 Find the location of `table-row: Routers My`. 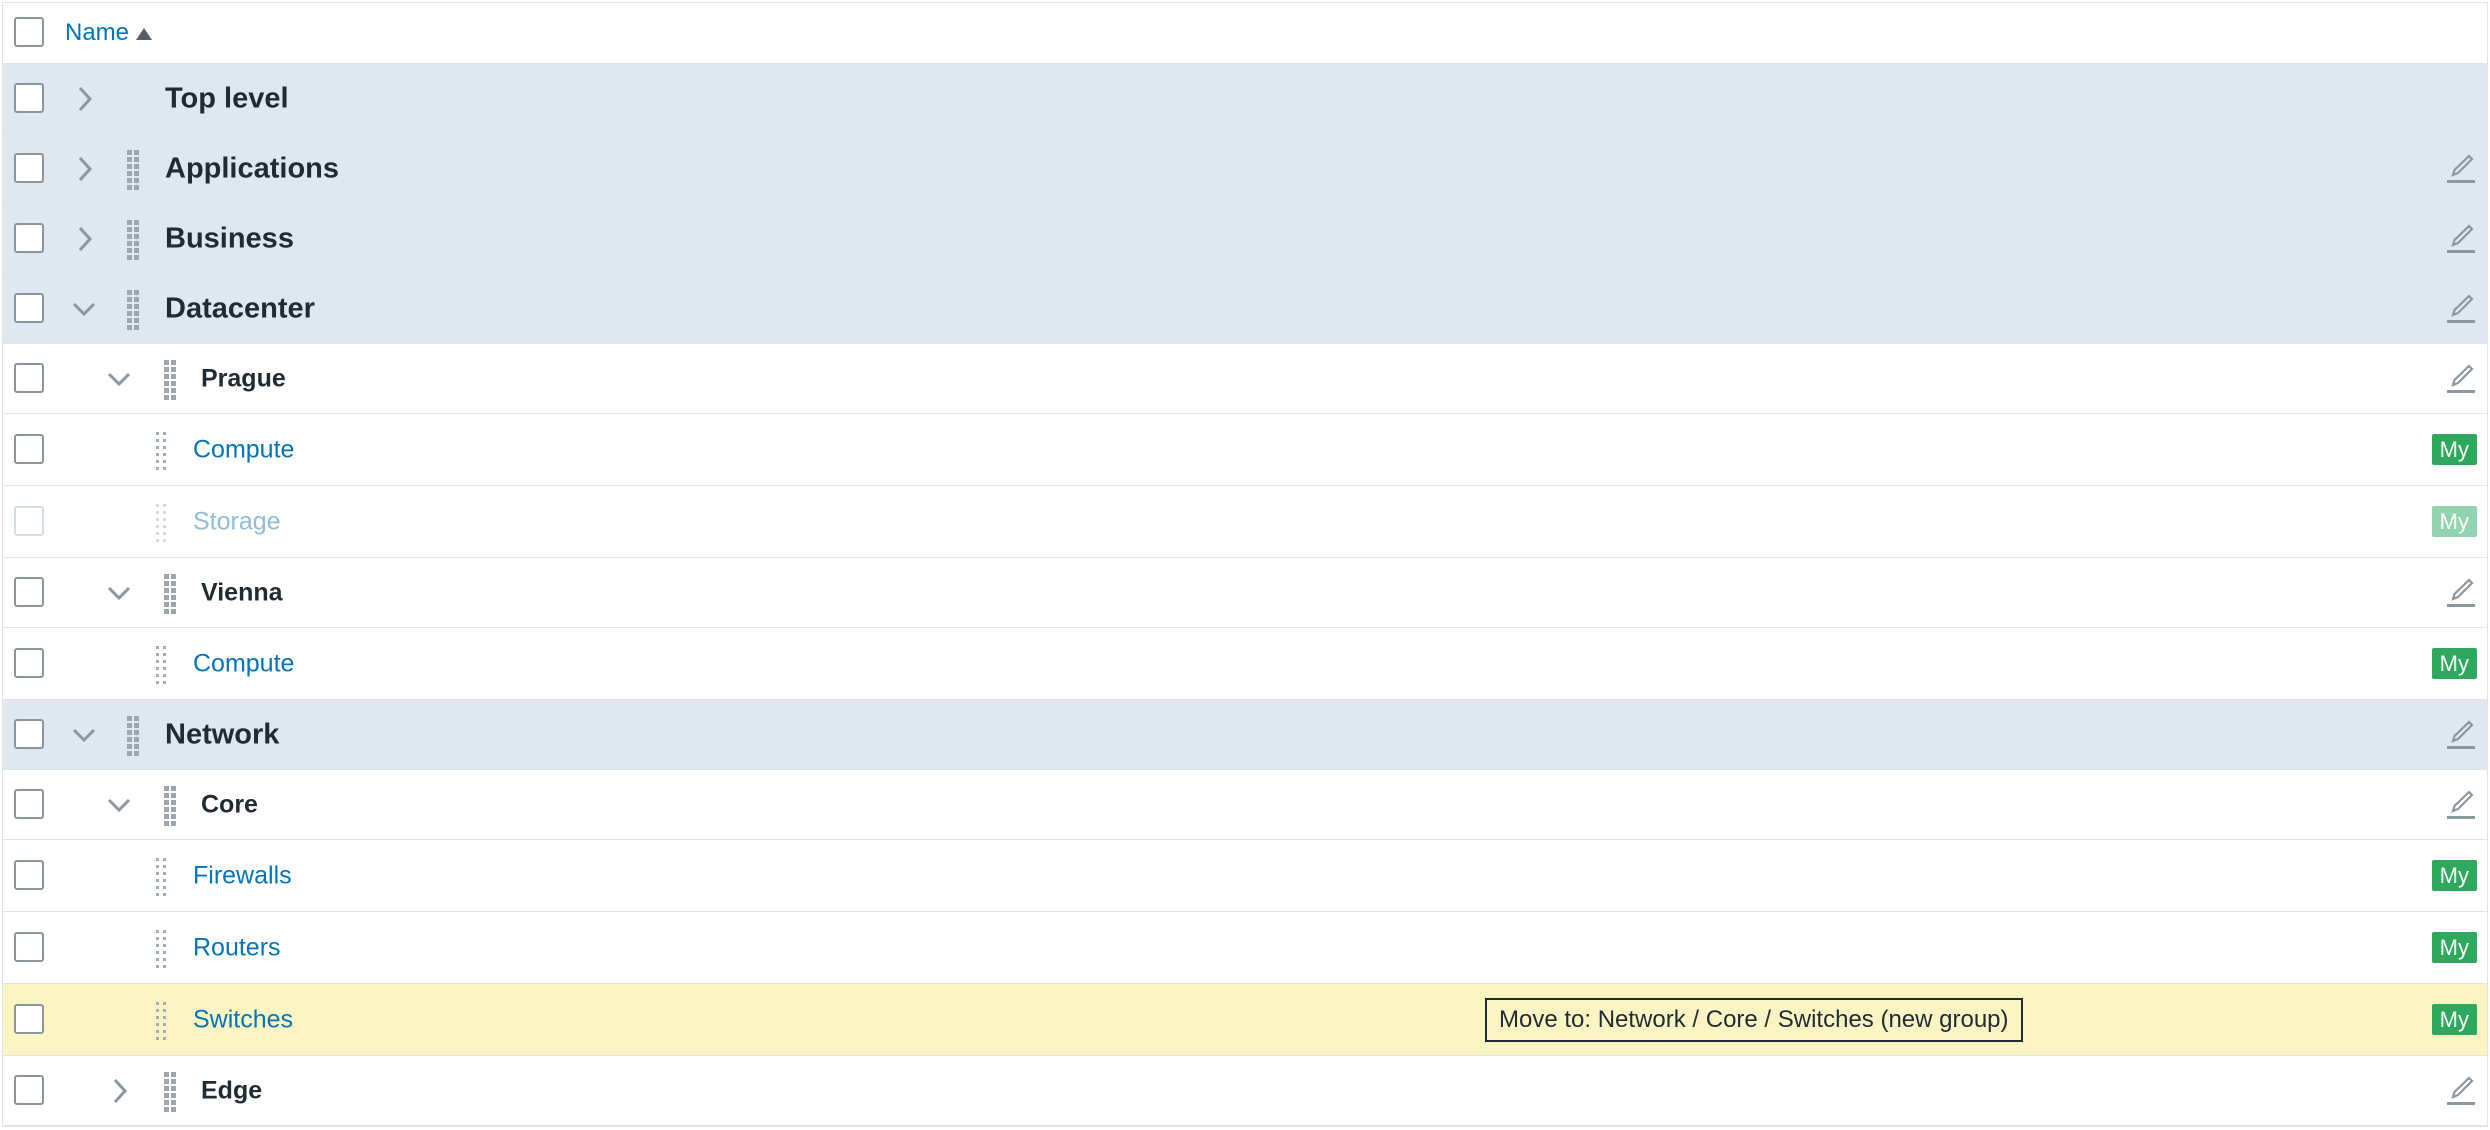

table-row: Routers My is located at coordinates (1245, 948).